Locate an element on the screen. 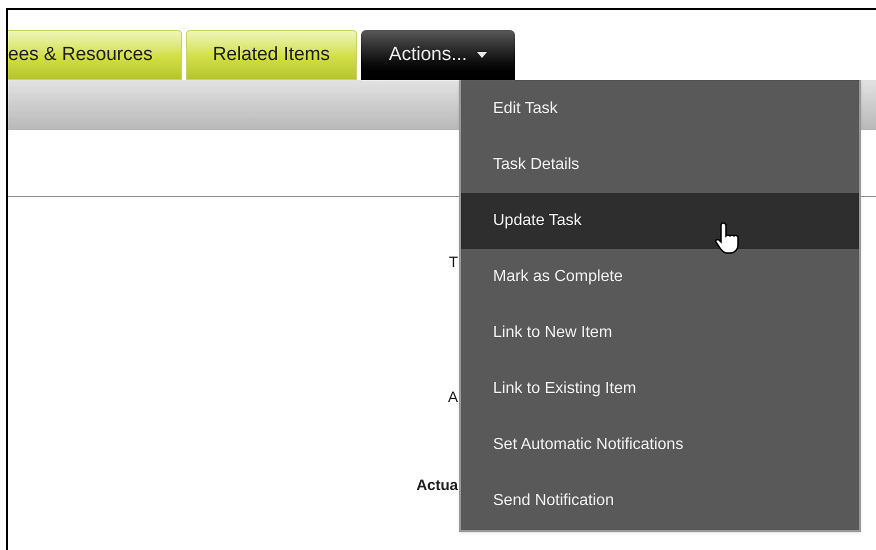 The image size is (876, 550). menu-item: Edit Task is located at coordinates (660, 109).